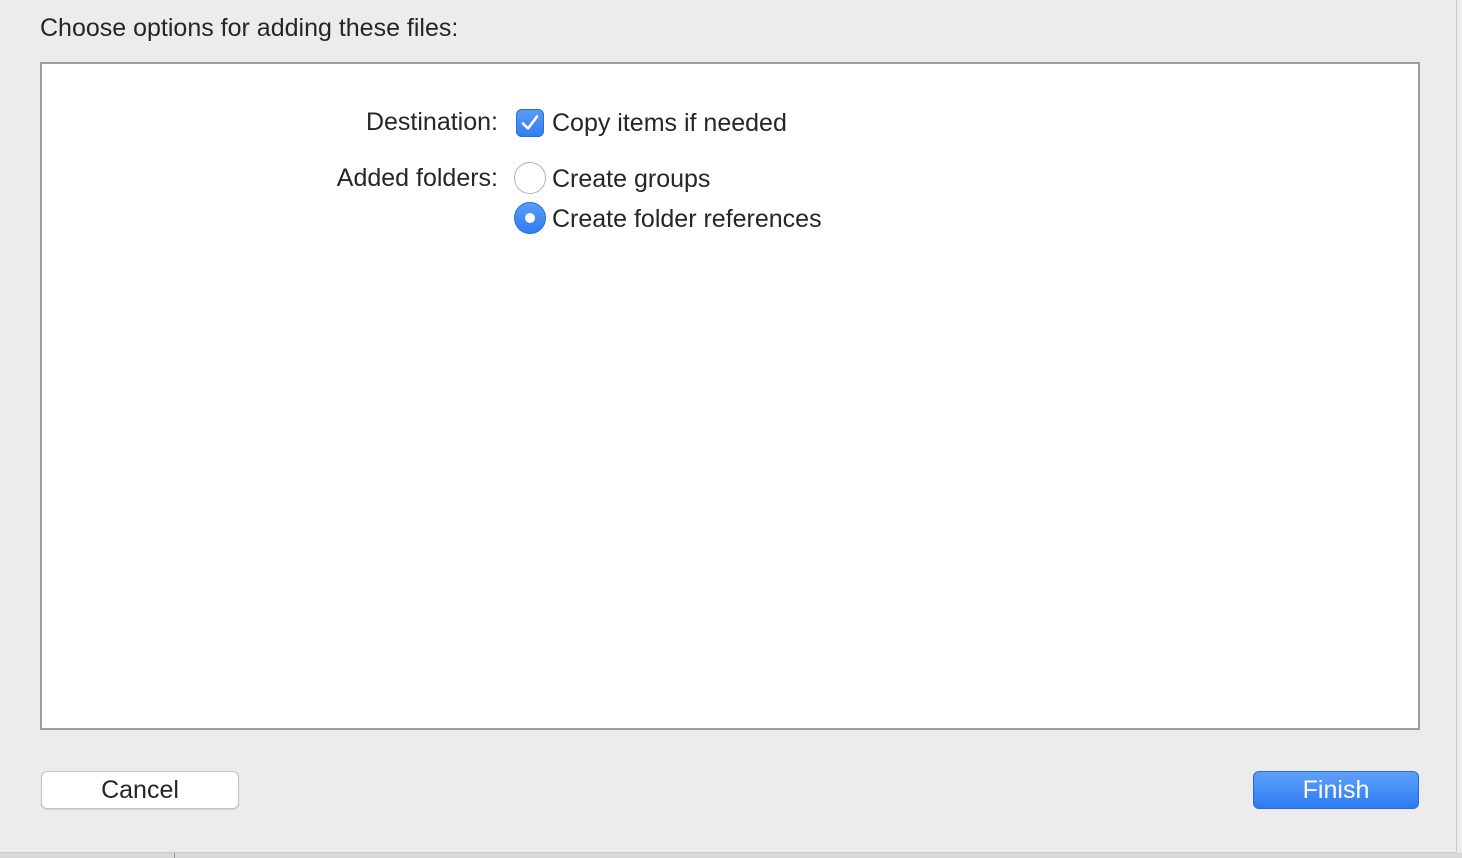  I want to click on added-folders-label: Added folders:, so click(417, 178).